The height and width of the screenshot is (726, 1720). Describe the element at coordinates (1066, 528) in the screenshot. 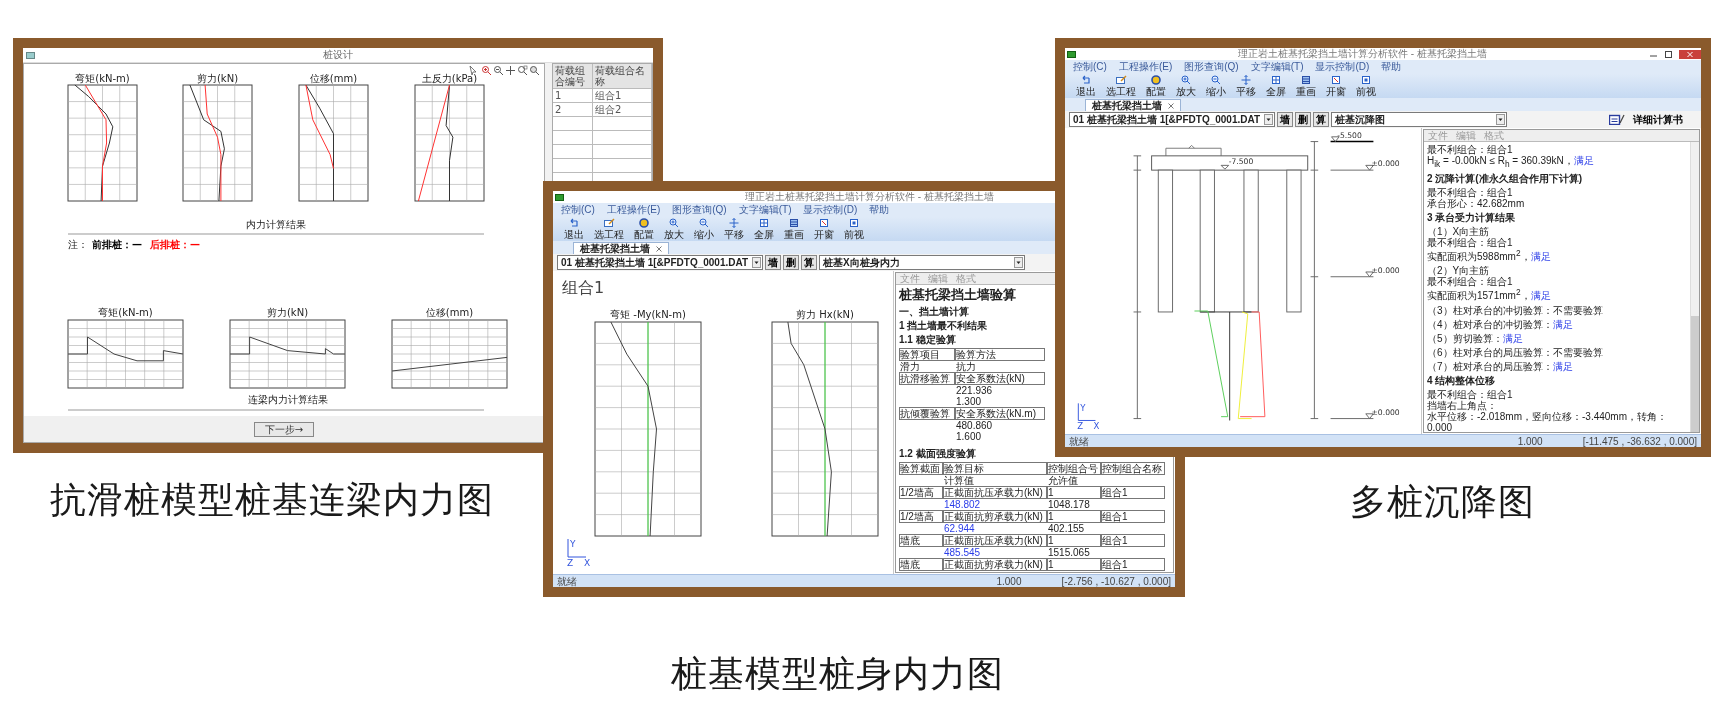

I see `table-cell-text: 402.155` at that location.